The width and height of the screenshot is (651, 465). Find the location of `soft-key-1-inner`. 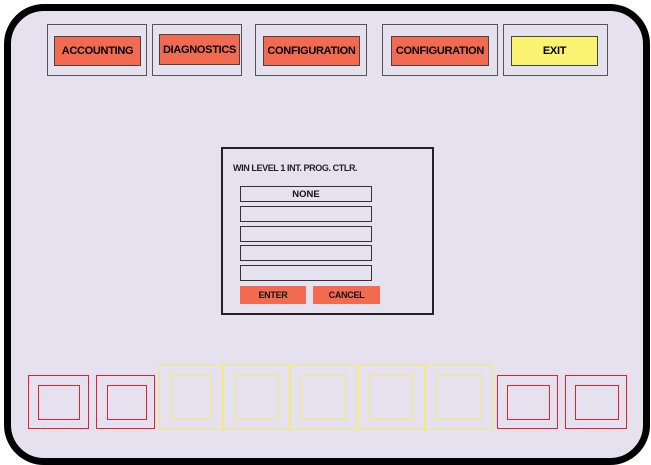

soft-key-1-inner is located at coordinates (59, 402).